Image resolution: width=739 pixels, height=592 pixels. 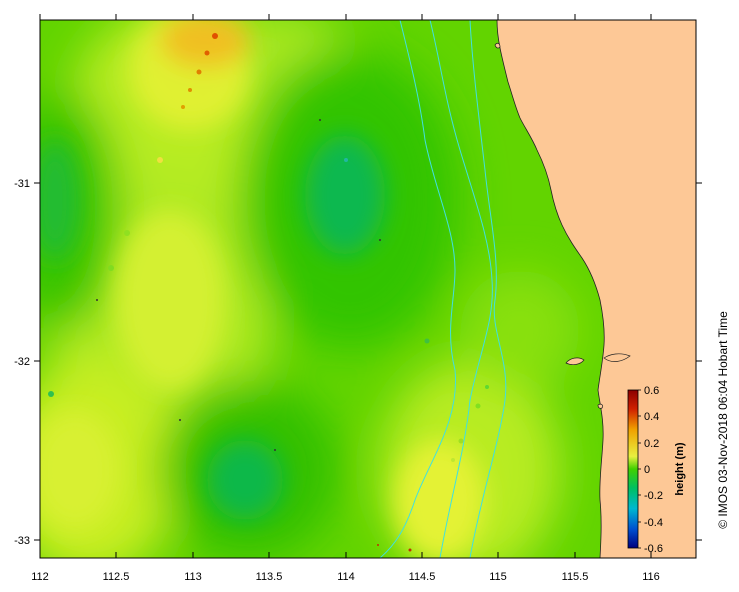 What do you see at coordinates (422, 577) in the screenshot?
I see `x-tick-label: 114.5` at bounding box center [422, 577].